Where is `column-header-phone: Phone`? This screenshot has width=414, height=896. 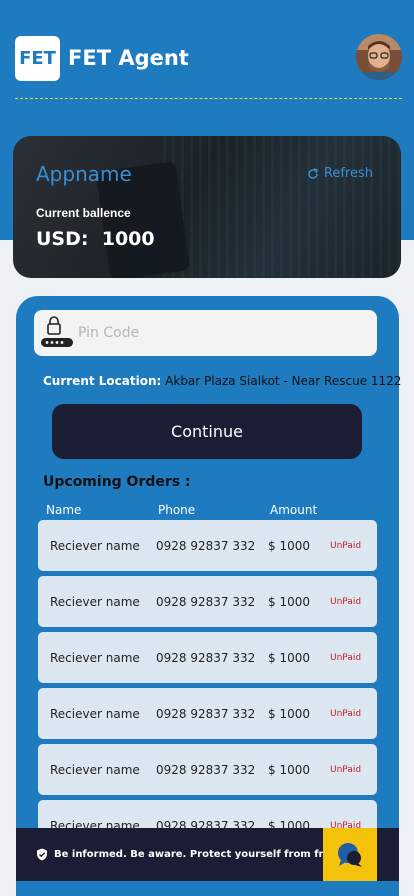 column-header-phone: Phone is located at coordinates (177, 510).